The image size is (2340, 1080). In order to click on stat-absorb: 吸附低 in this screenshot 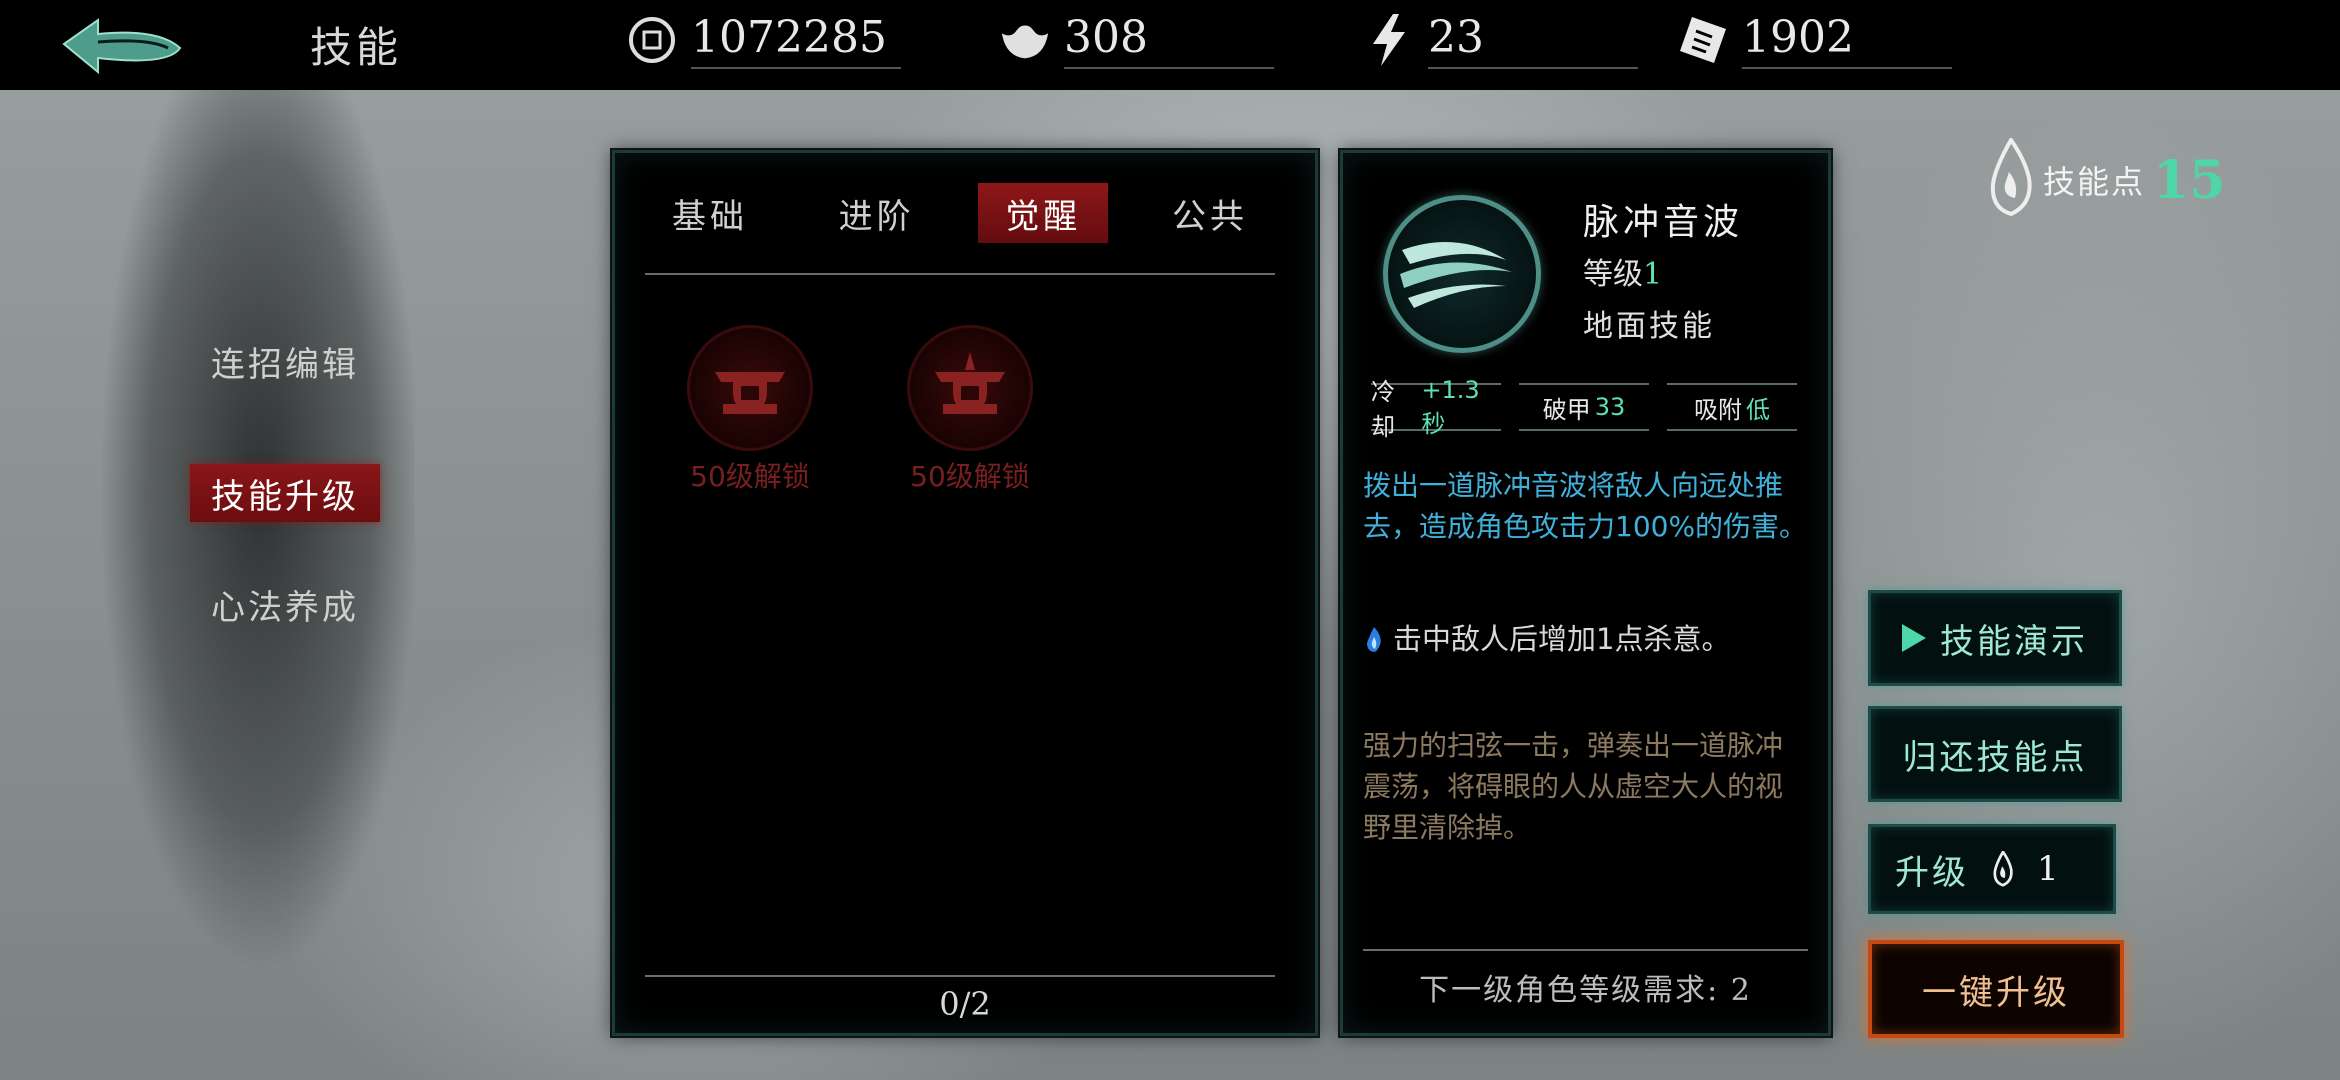, I will do `click(1732, 407)`.